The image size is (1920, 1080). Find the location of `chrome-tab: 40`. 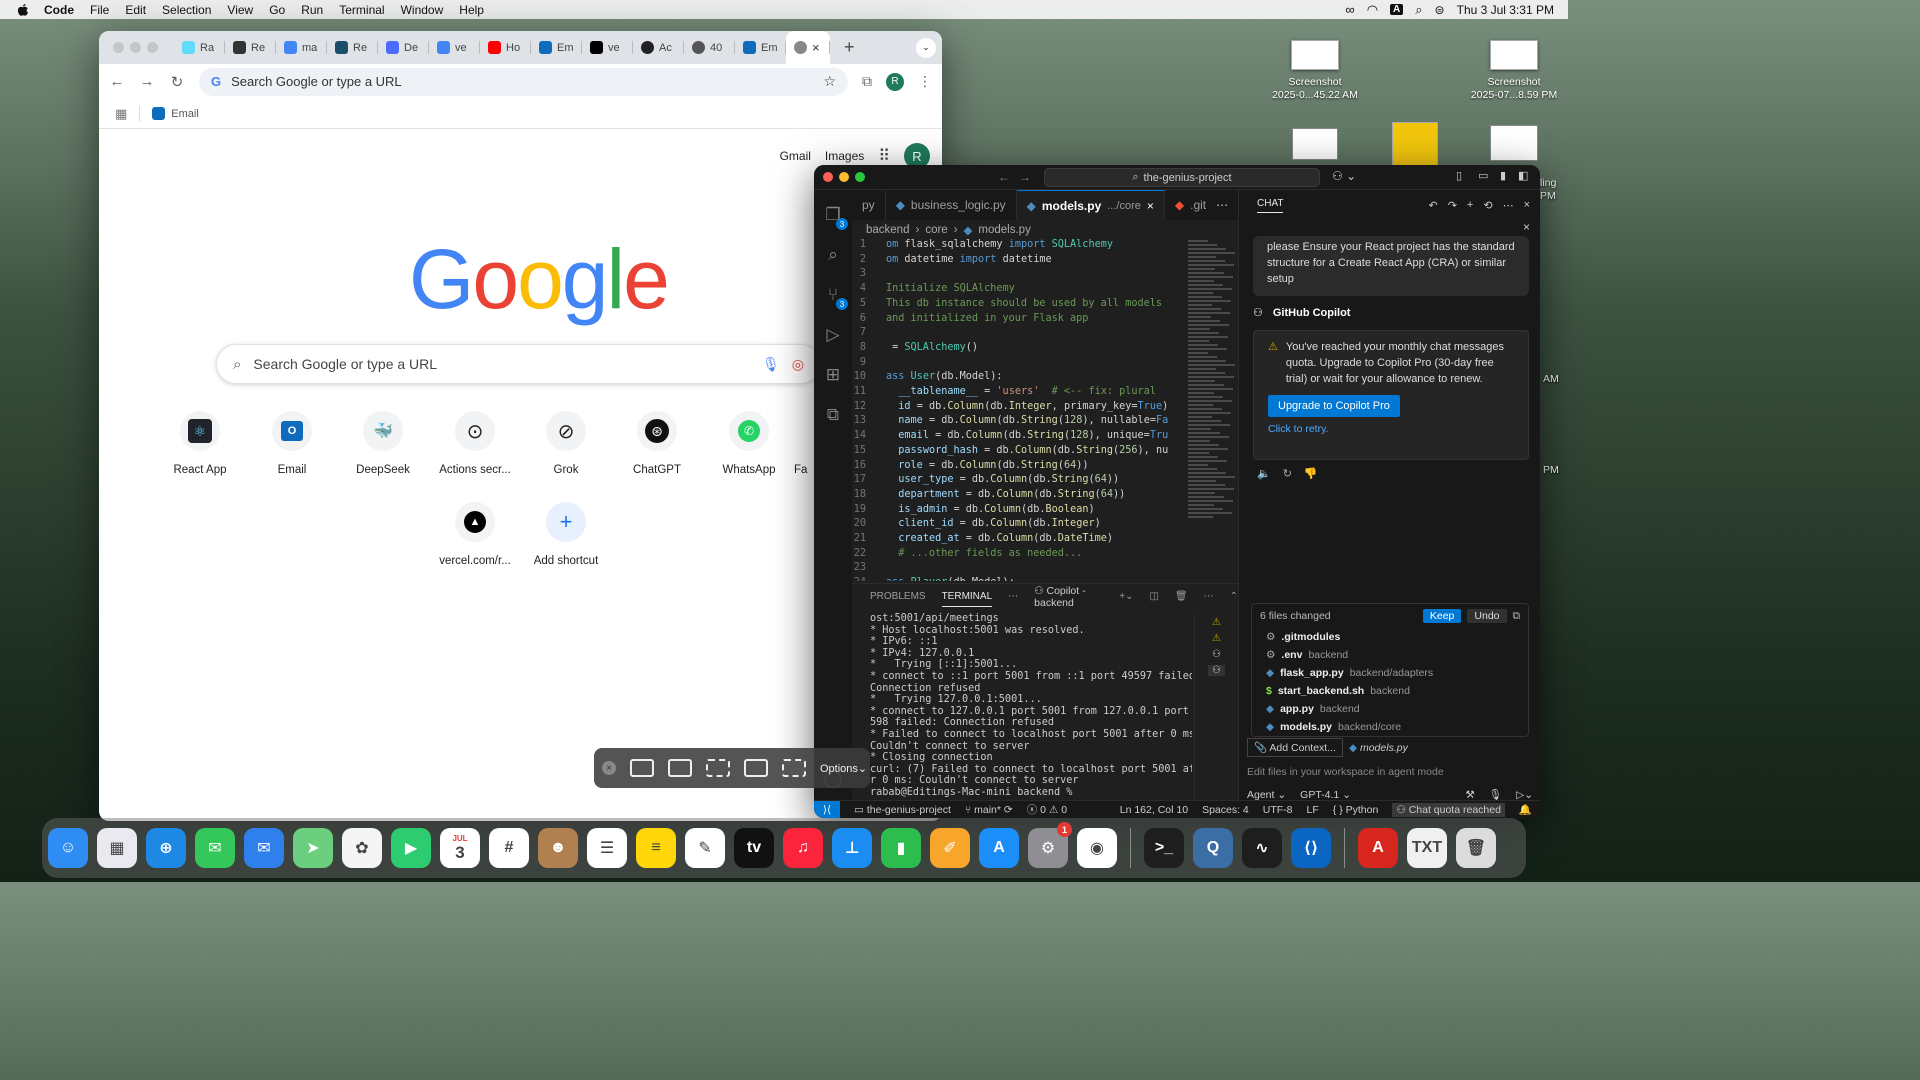

chrome-tab: 40 is located at coordinates (709, 47).